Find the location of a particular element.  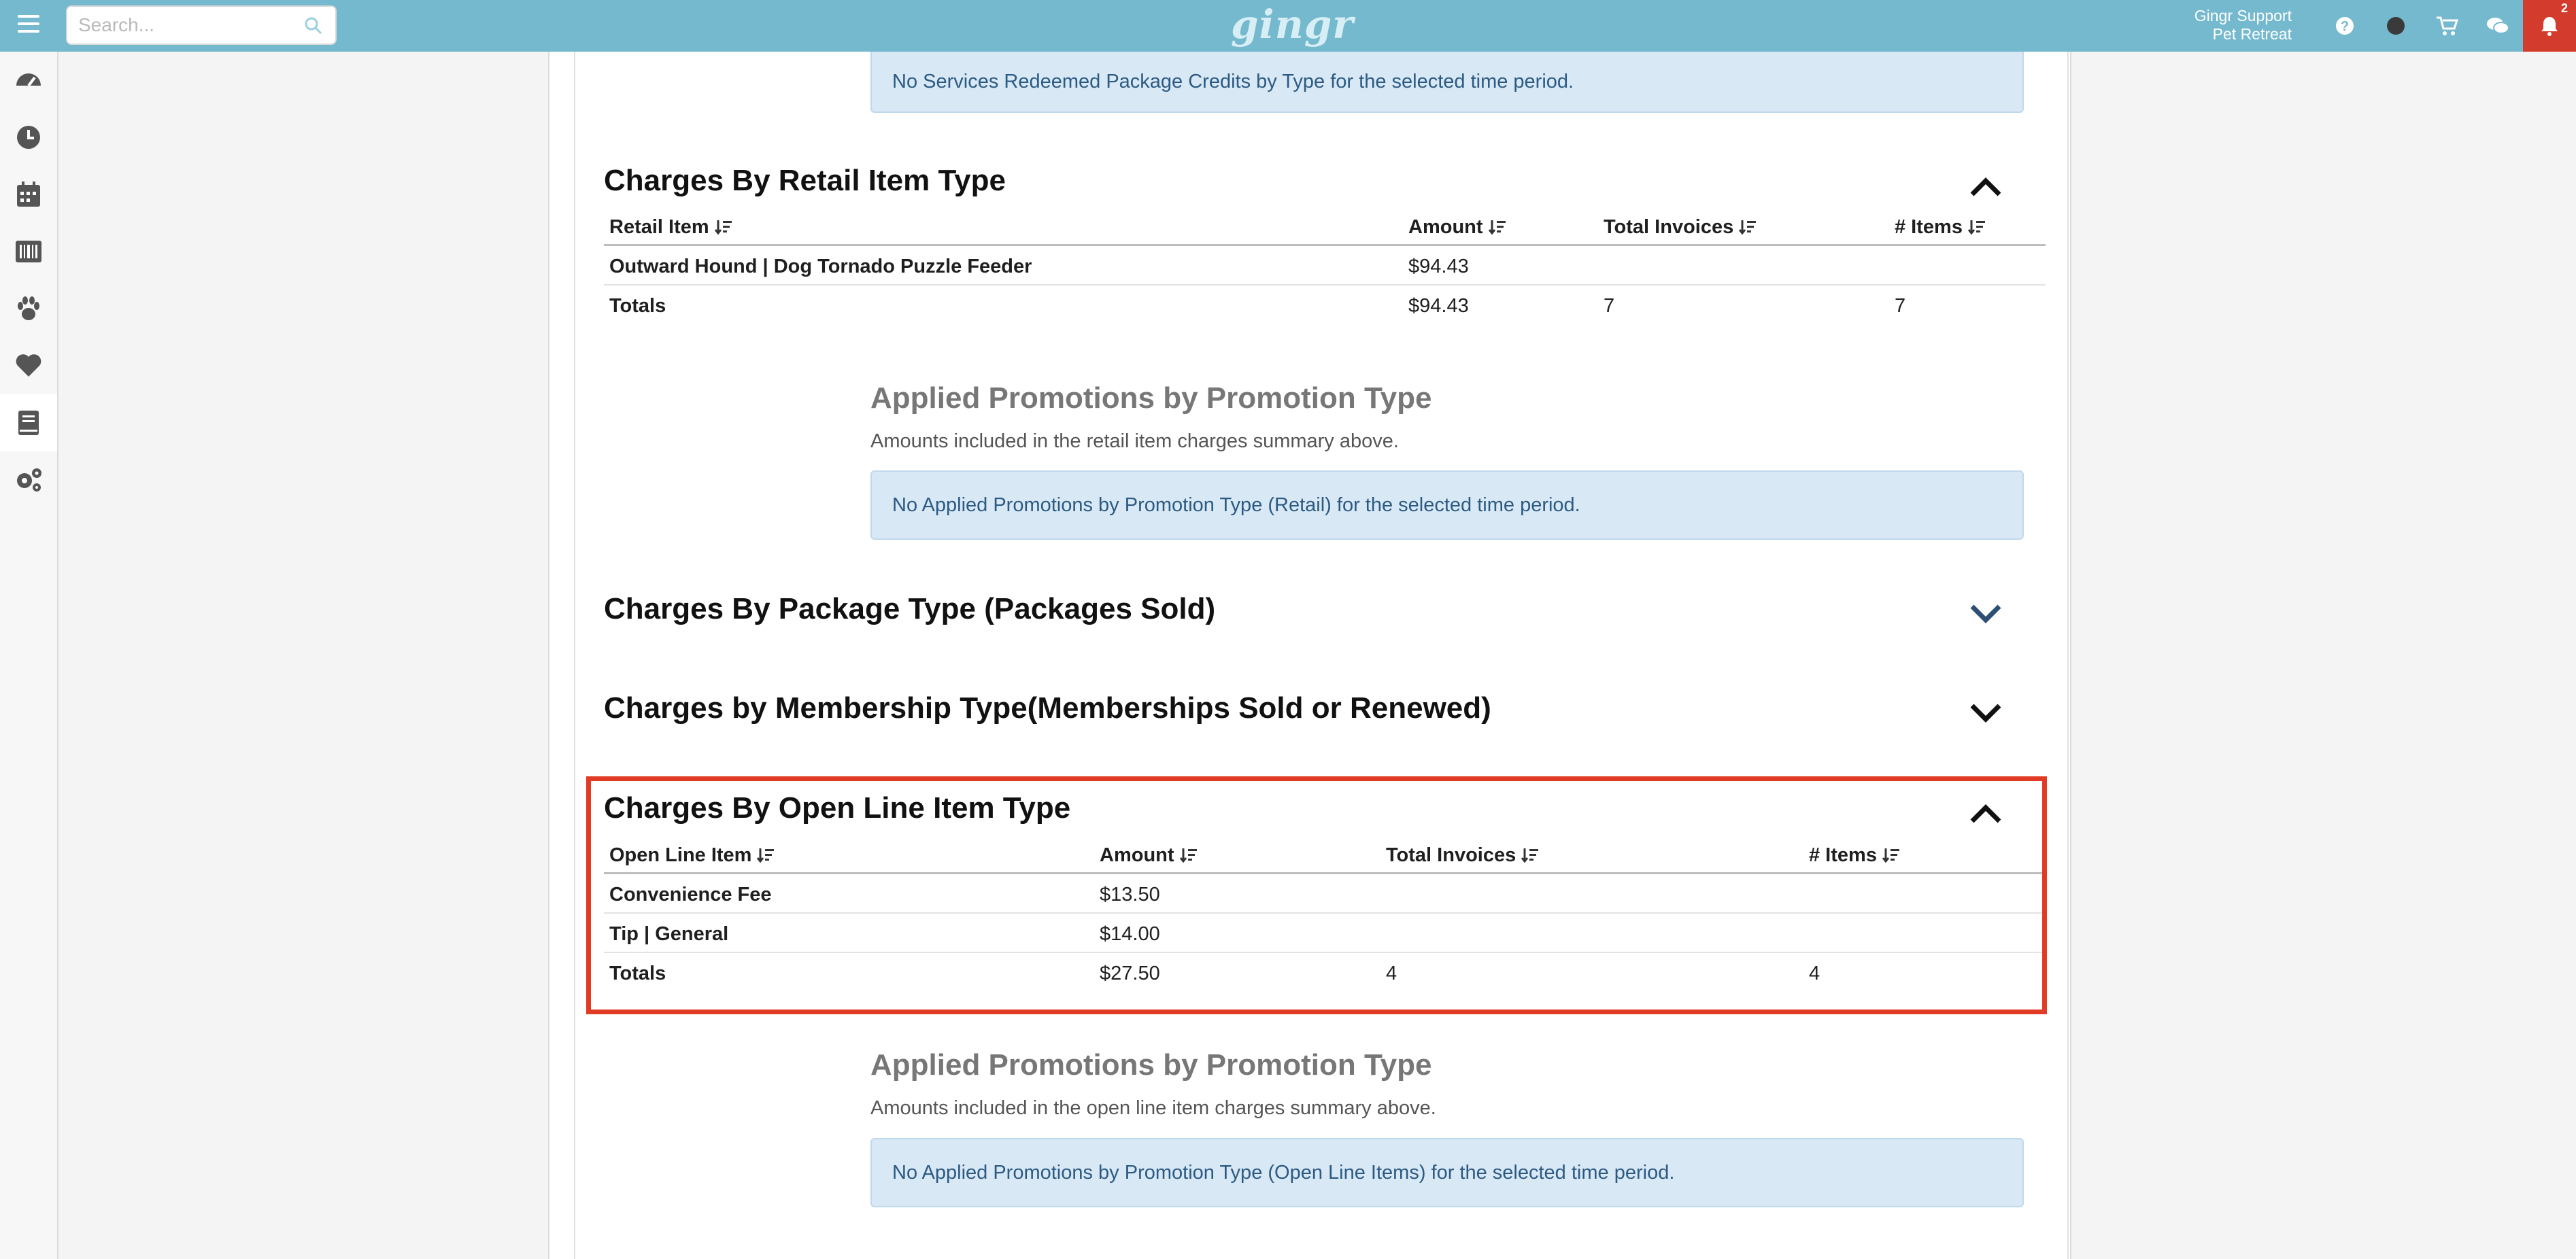

highlight-box is located at coordinates (1316, 895).